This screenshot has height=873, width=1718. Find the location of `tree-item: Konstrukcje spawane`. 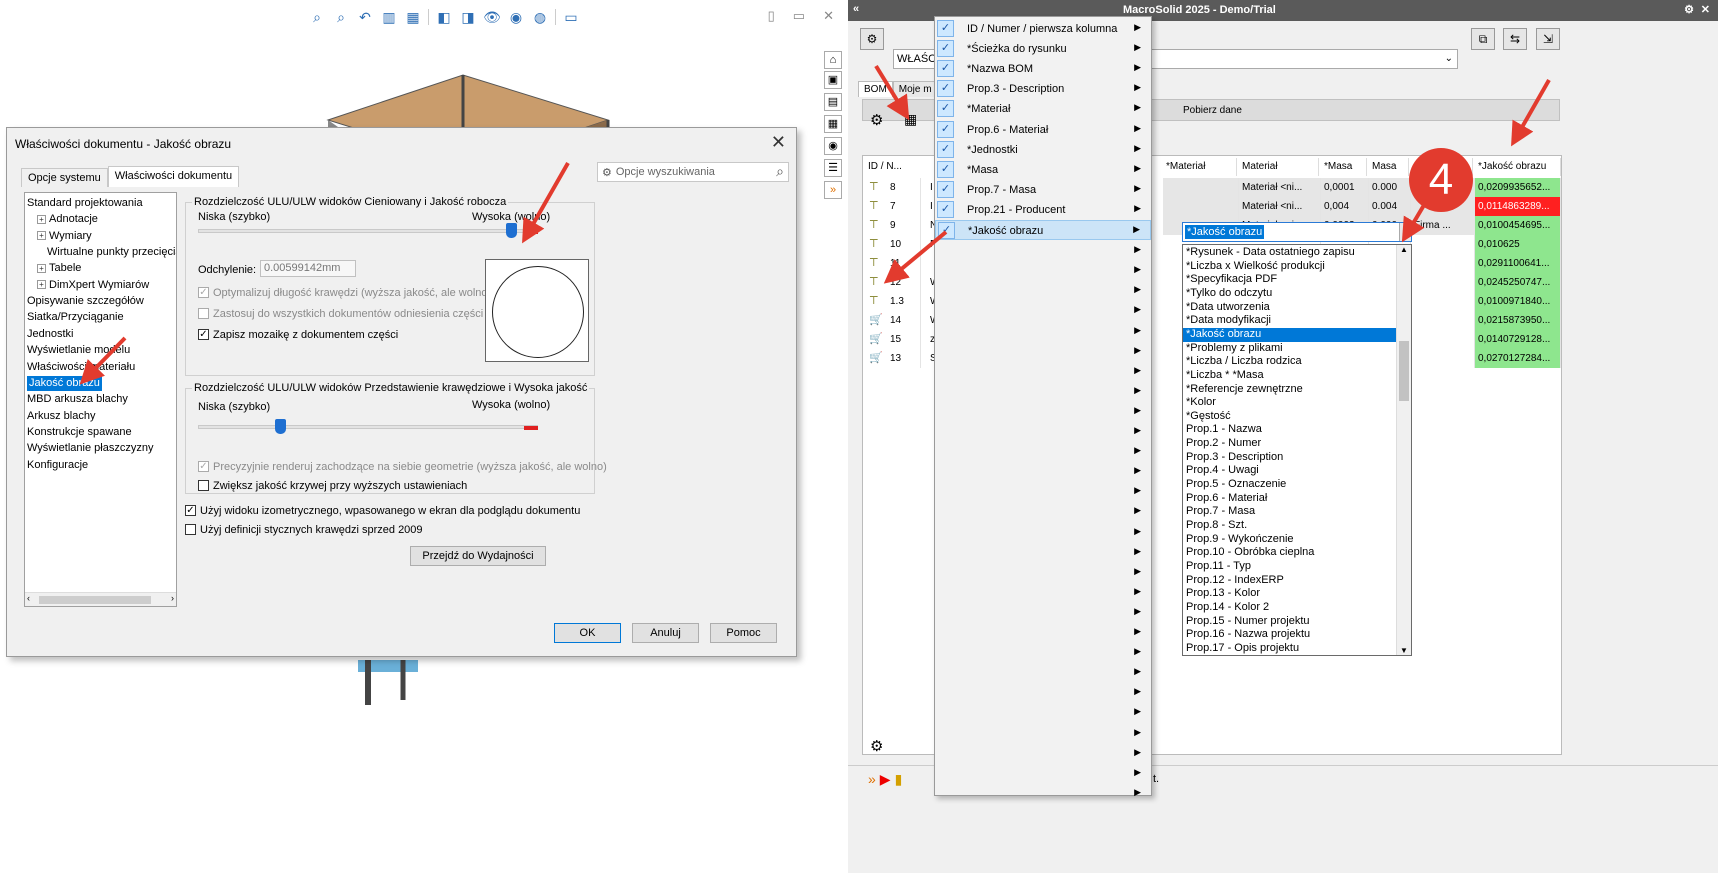

tree-item: Konstrukcje spawane is located at coordinates (79, 432).